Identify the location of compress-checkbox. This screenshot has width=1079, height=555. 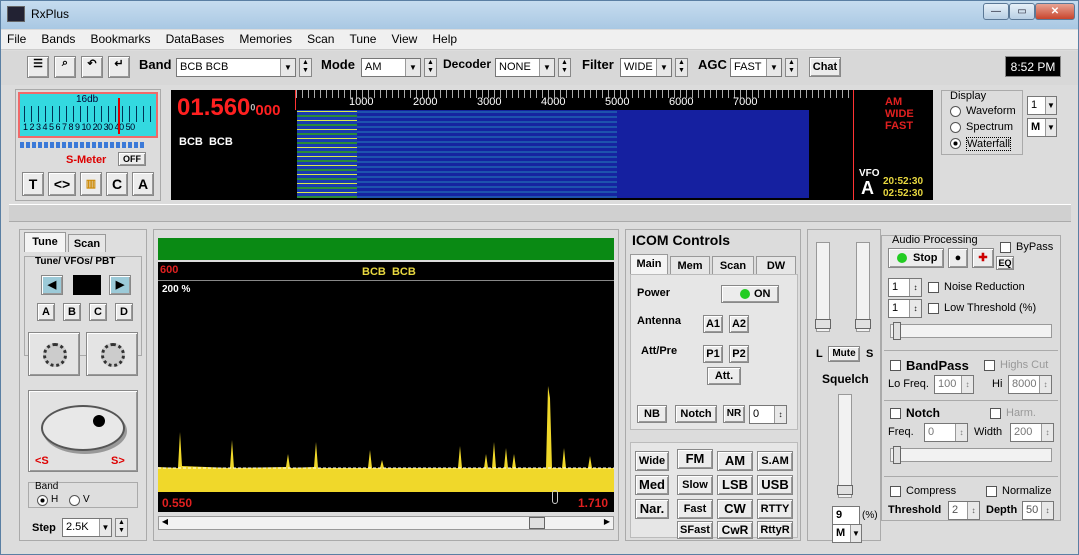
(895, 491).